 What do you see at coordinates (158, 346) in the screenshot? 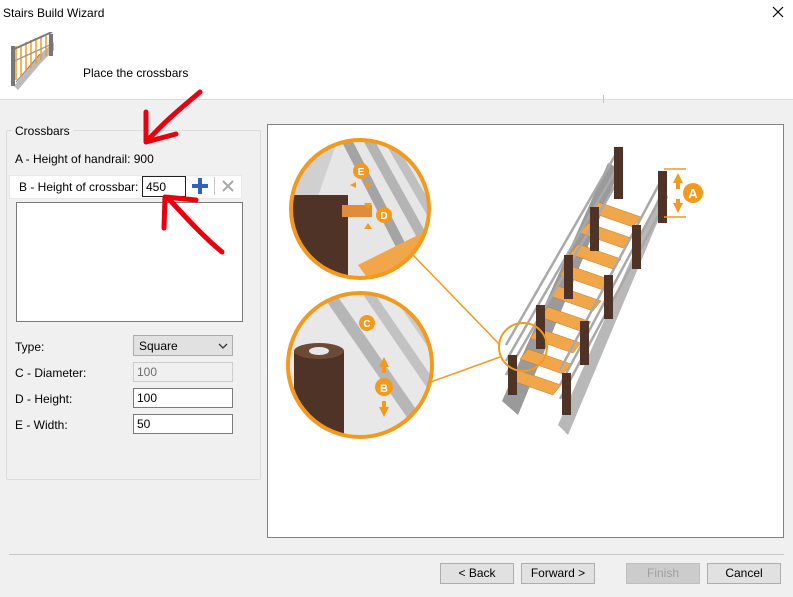
I see `type-select-value: Square` at bounding box center [158, 346].